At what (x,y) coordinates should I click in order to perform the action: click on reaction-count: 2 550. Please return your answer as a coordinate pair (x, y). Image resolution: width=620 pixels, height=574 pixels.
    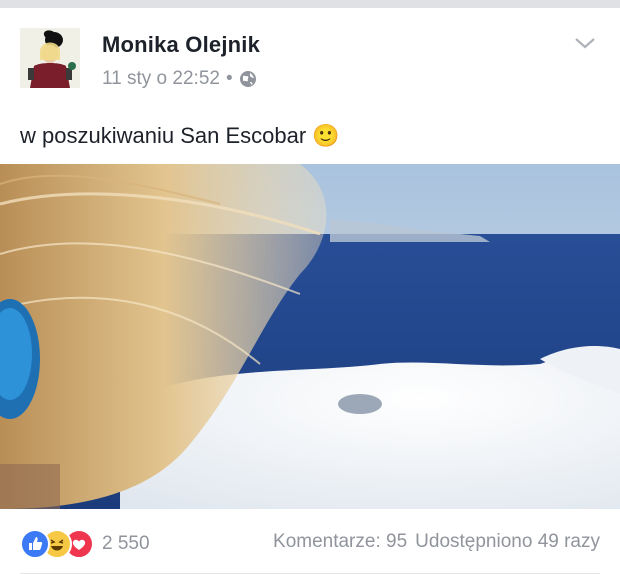
    Looking at the image, I should click on (126, 543).